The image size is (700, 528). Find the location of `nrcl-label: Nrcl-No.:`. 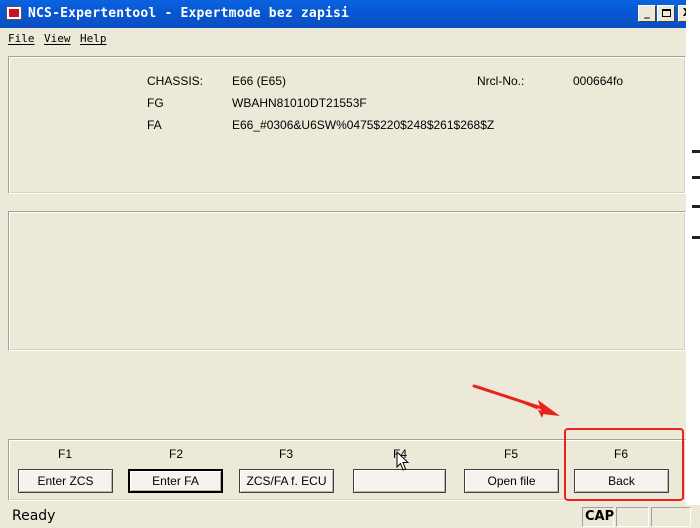

nrcl-label: Nrcl-No.: is located at coordinates (501, 81).